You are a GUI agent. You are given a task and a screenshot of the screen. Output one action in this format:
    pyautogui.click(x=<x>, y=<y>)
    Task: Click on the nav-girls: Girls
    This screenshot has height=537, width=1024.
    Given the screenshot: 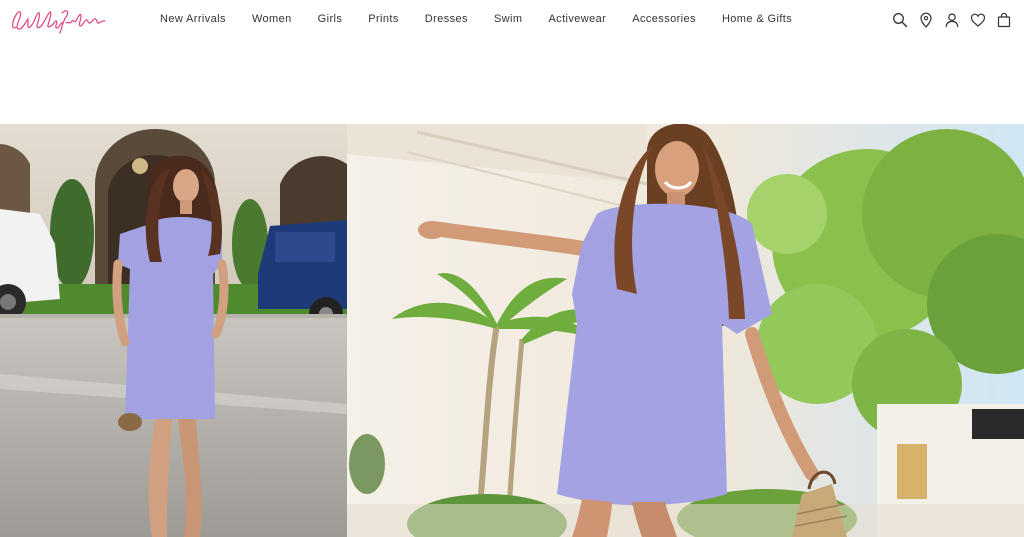 What is the action you would take?
    pyautogui.click(x=330, y=19)
    